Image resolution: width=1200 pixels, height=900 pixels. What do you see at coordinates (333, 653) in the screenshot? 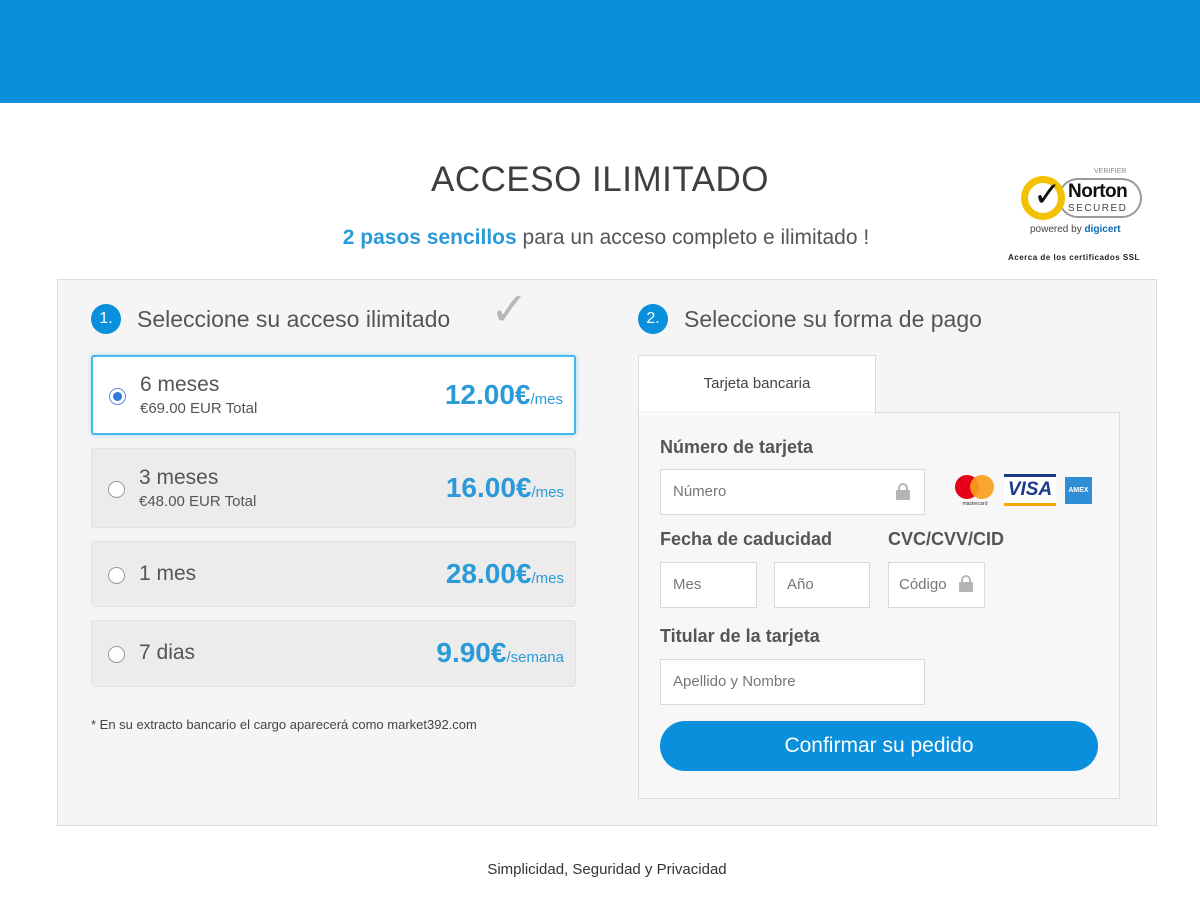
I see `plan-option-7-dias: 7 dias 9.90€/semana` at bounding box center [333, 653].